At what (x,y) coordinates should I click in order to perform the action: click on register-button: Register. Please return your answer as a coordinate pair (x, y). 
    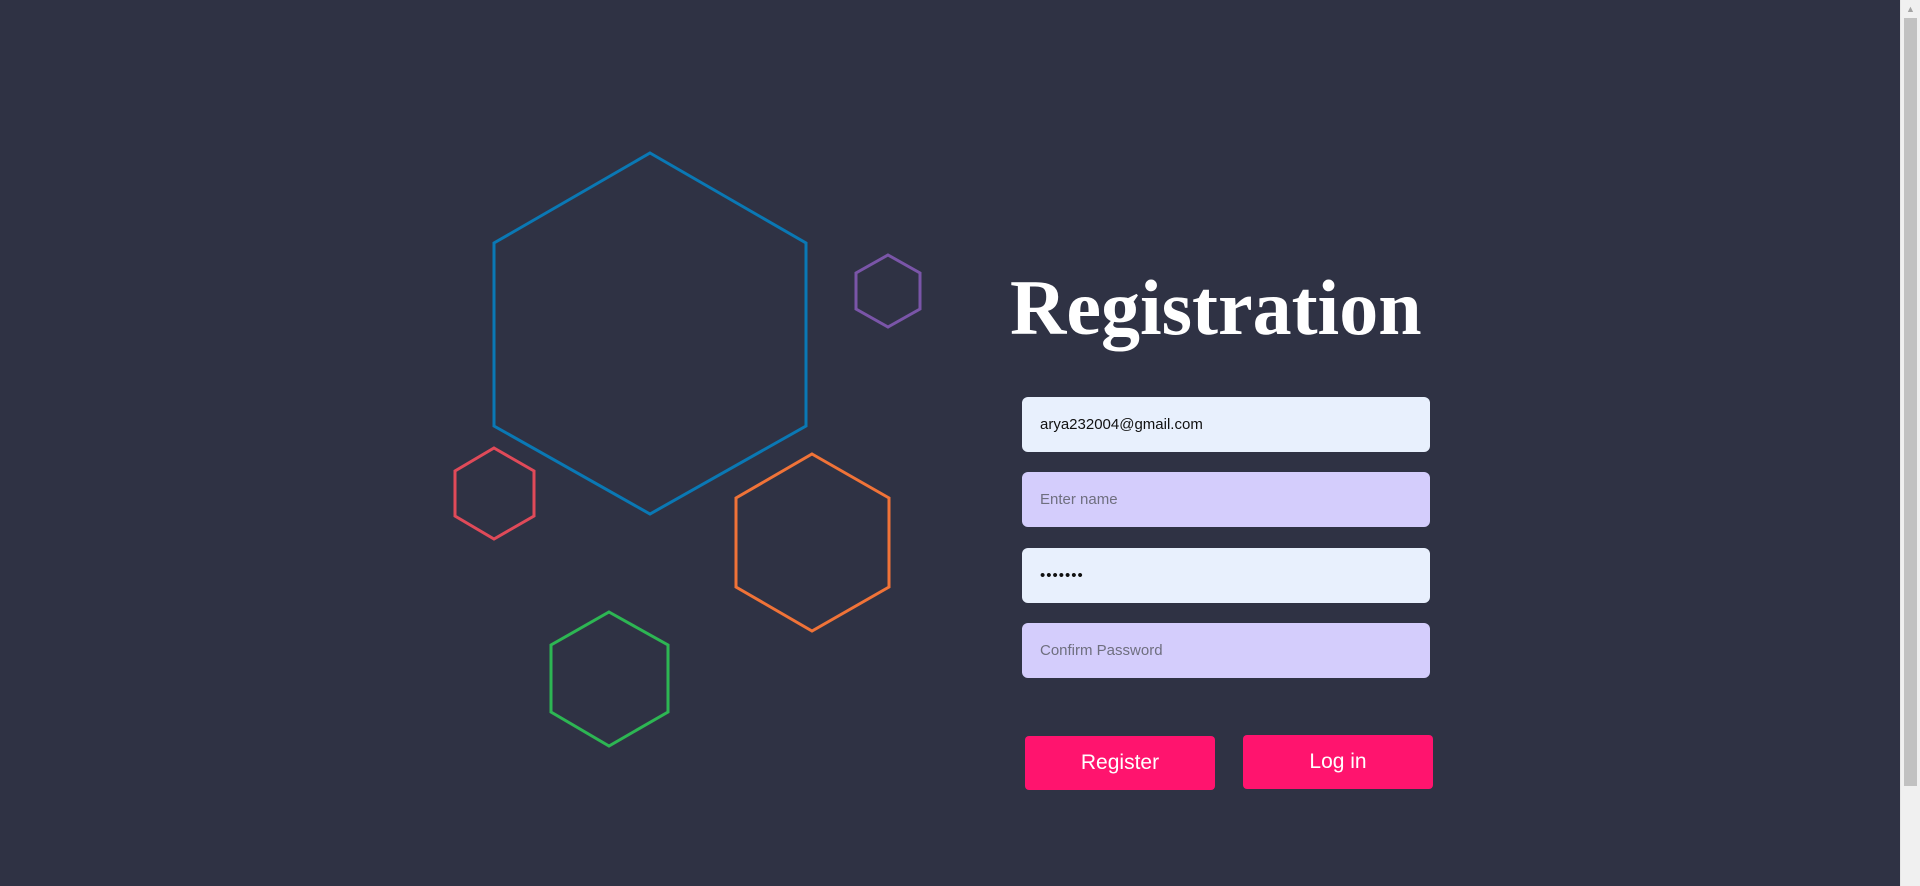
    Looking at the image, I should click on (1120, 763).